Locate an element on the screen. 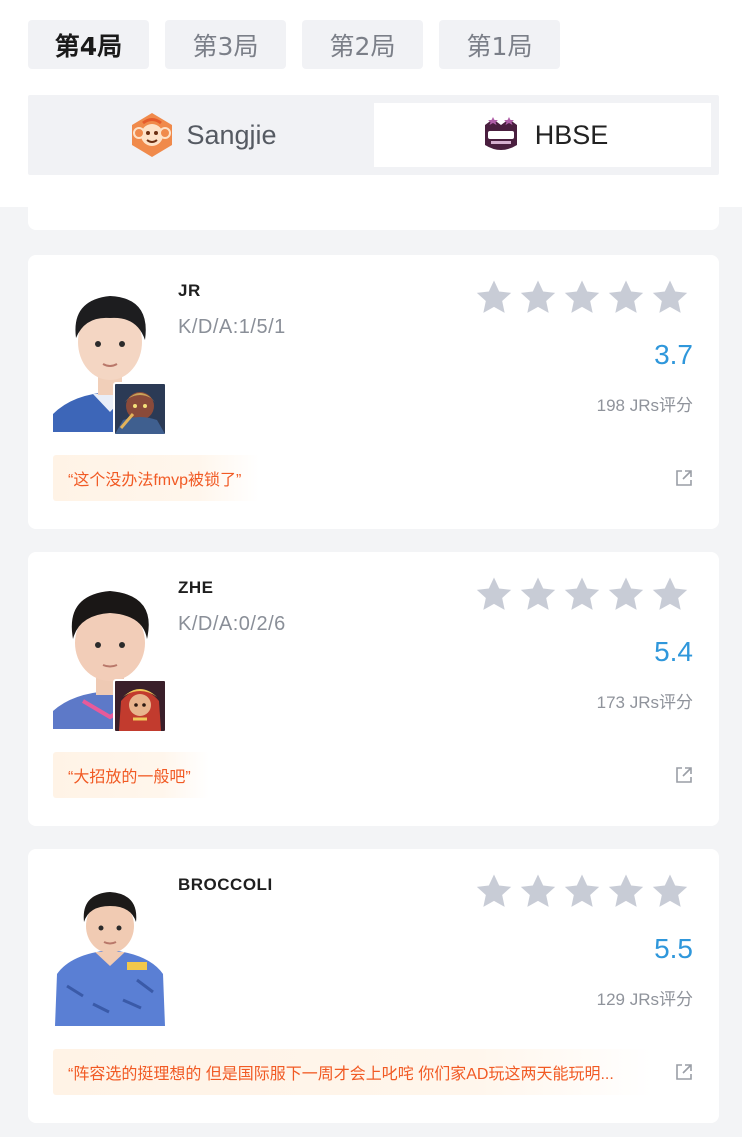 The width and height of the screenshot is (742, 1137). player-name: BROCCOLI is located at coordinates (225, 884).